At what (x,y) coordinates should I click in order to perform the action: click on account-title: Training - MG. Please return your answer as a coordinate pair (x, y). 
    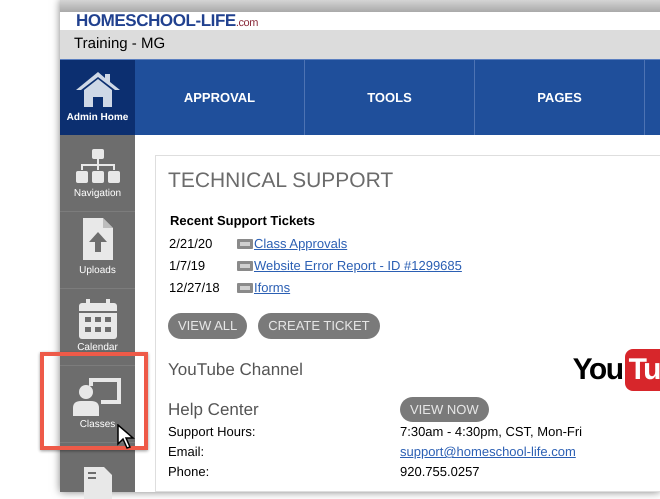
    Looking at the image, I should click on (120, 44).